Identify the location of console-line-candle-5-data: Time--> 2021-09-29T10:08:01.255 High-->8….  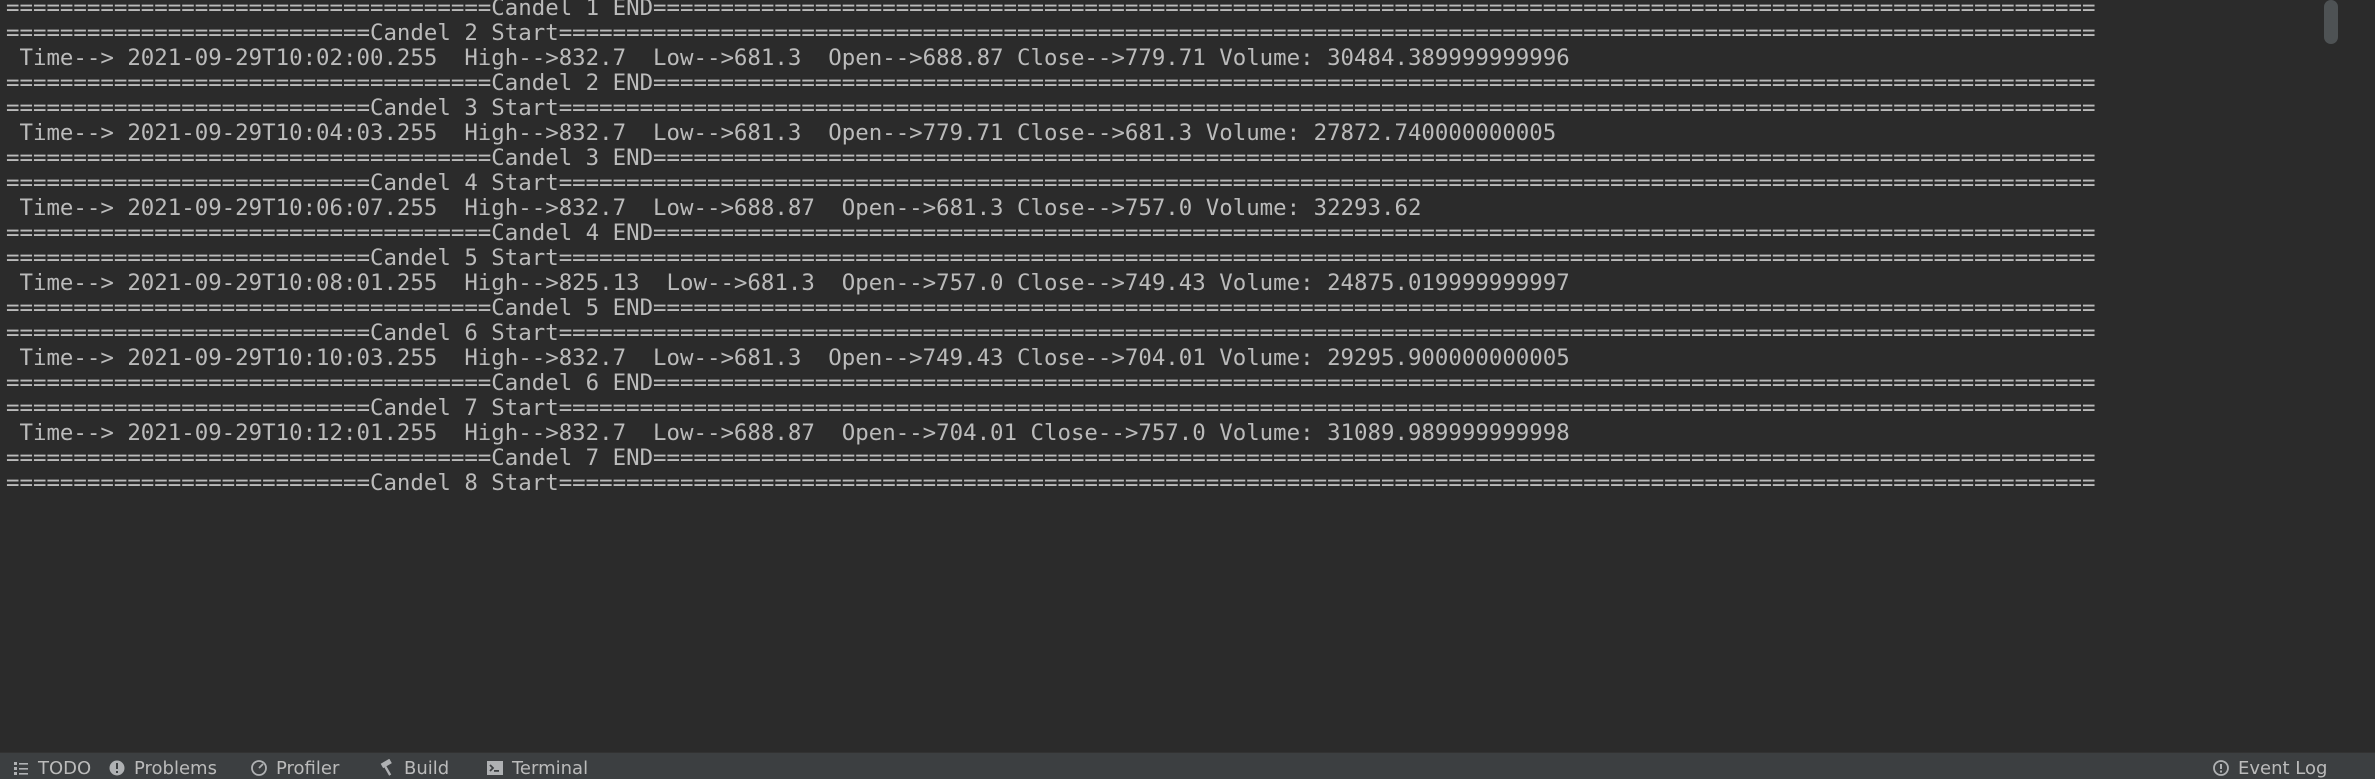
(788, 283).